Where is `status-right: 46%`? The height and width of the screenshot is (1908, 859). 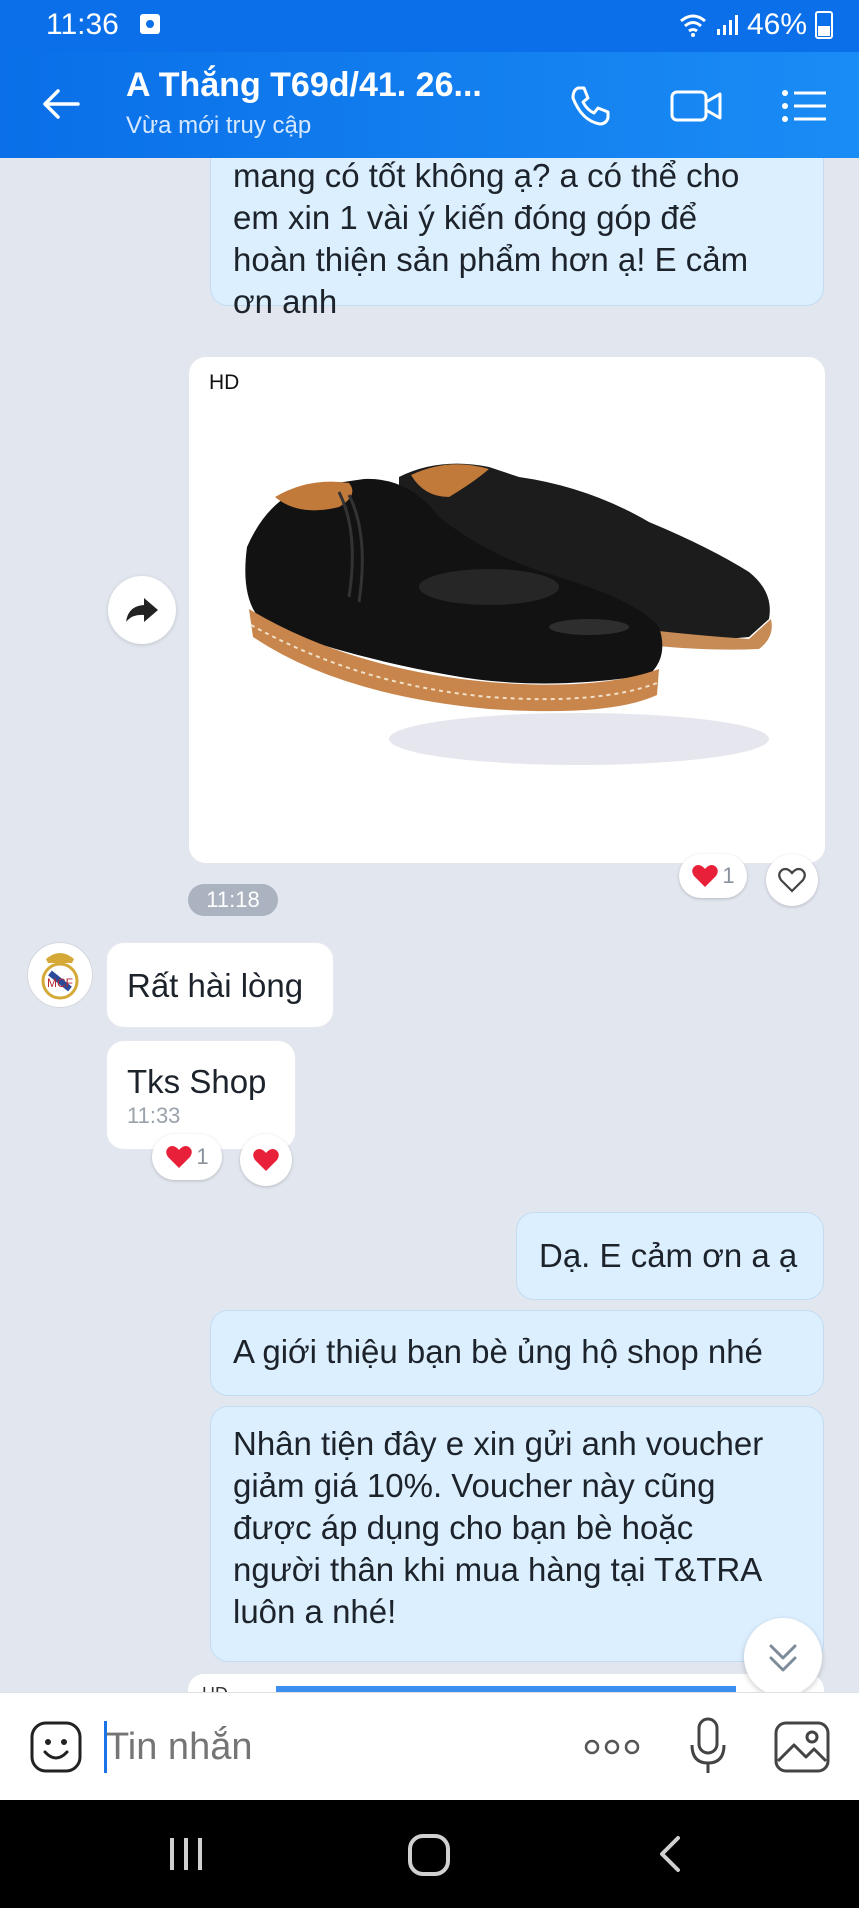
status-right: 46% is located at coordinates (756, 25).